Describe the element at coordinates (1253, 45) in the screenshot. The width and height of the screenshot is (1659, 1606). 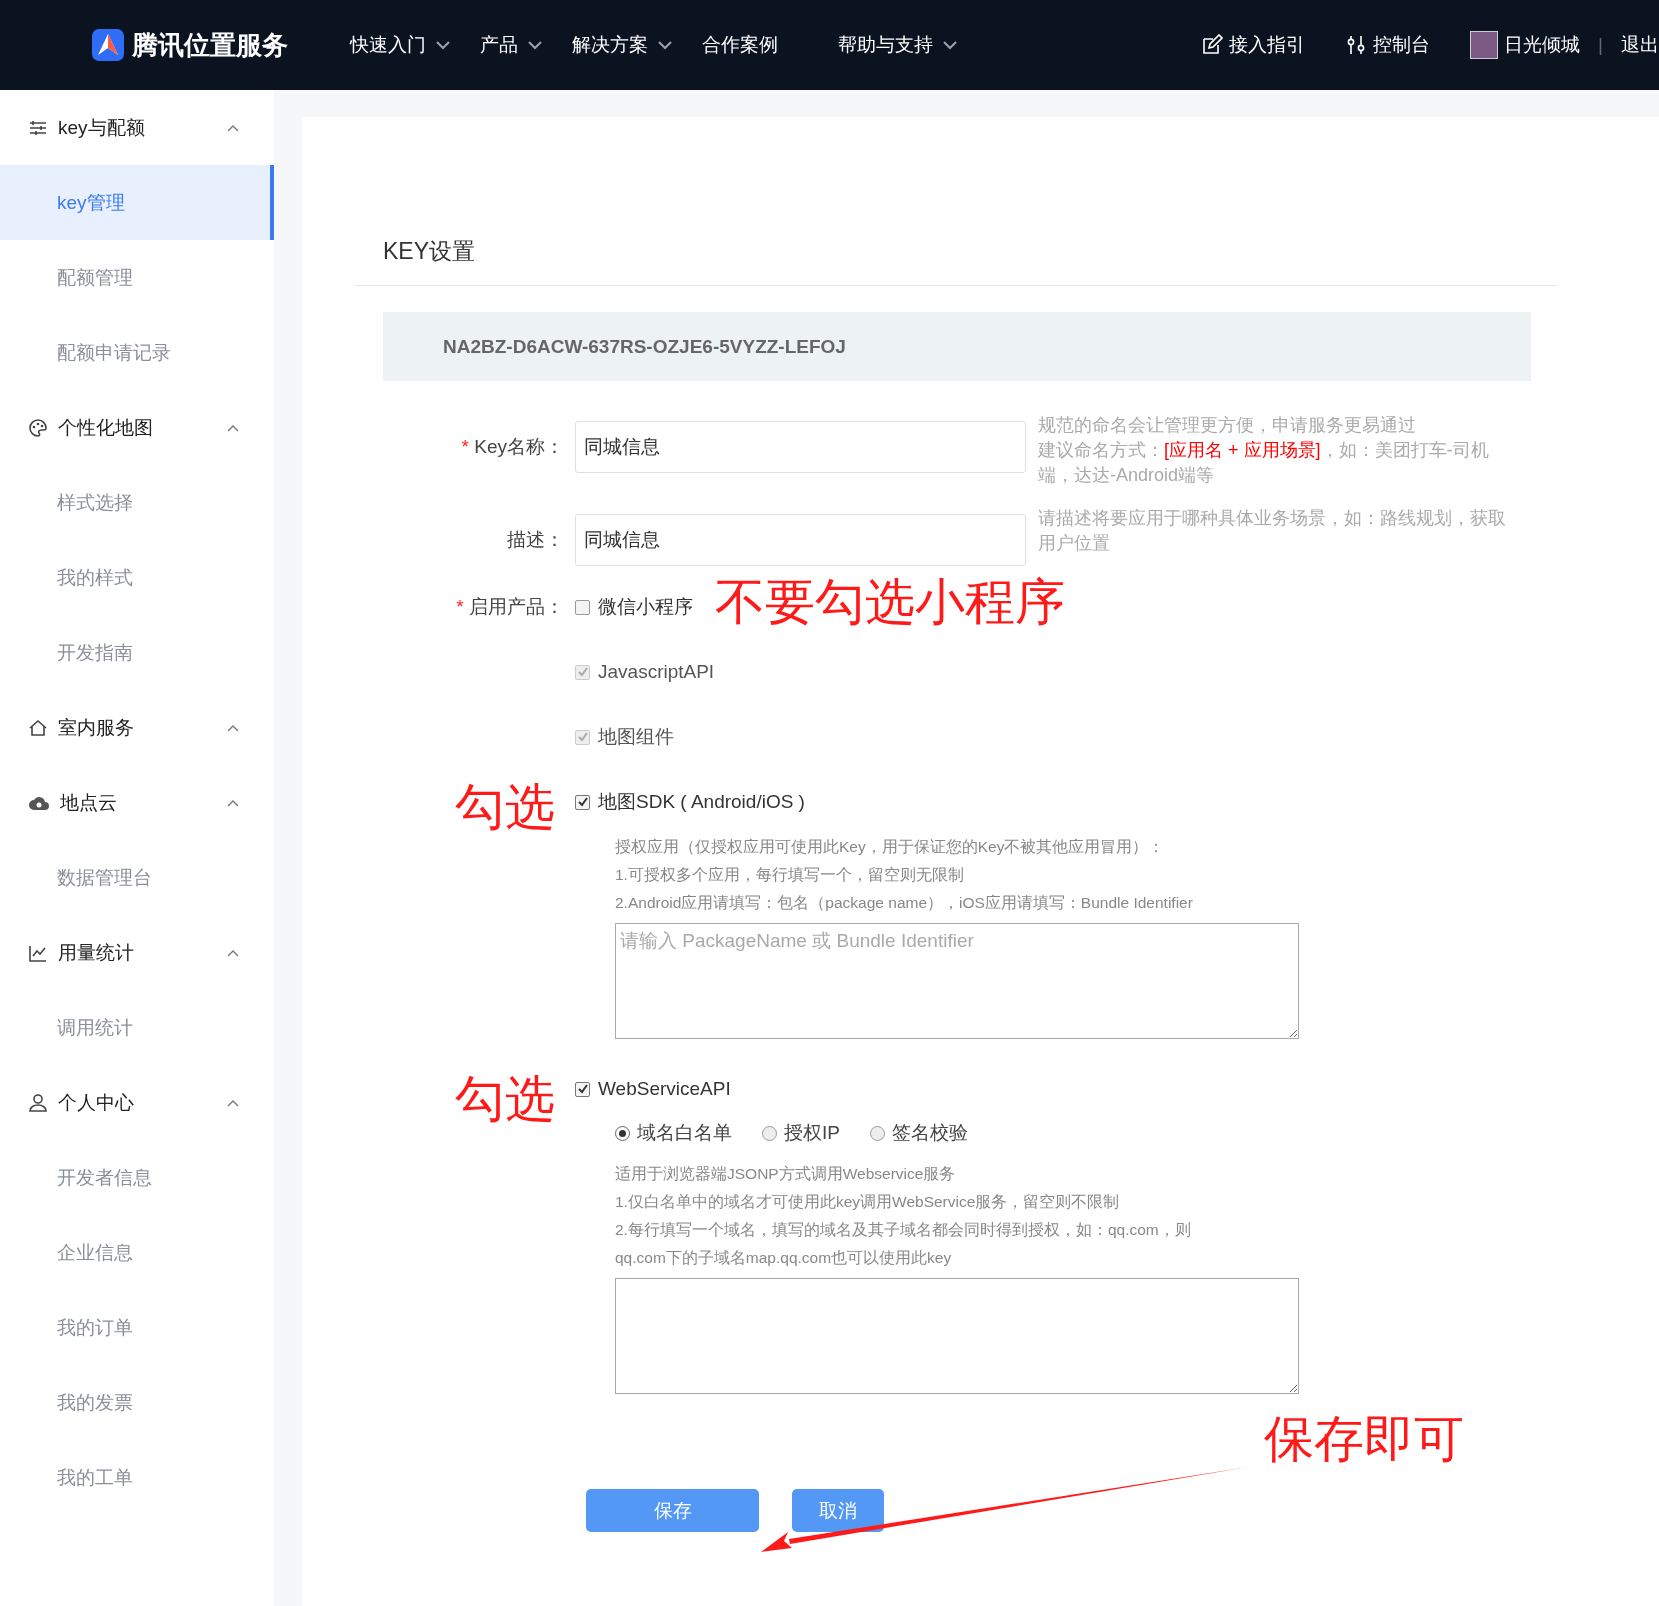
I see `header-link: 接入指引` at that location.